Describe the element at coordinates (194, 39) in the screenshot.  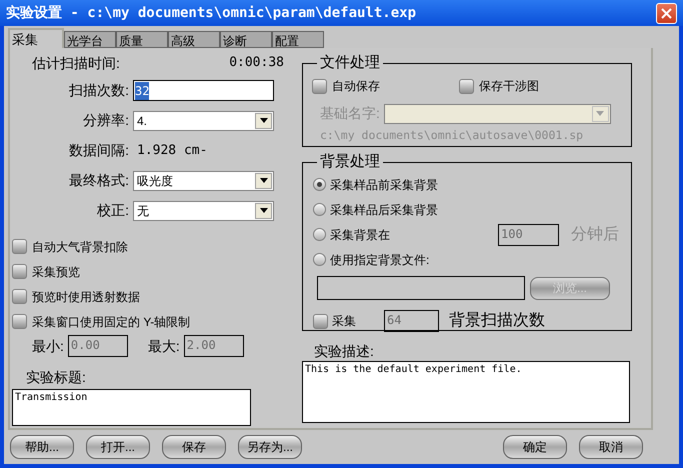
I see `tab: 高级` at that location.